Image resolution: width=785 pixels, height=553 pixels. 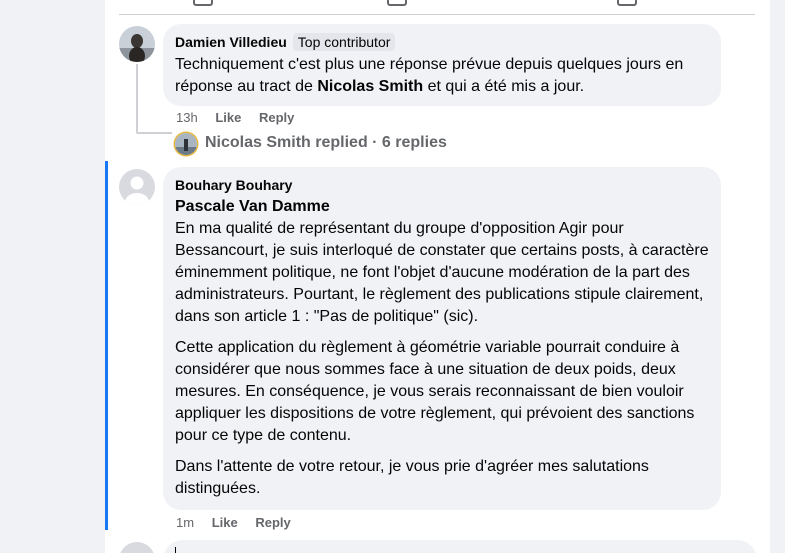 What do you see at coordinates (187, 117) in the screenshot?
I see `comment-timestamp: 13h` at bounding box center [187, 117].